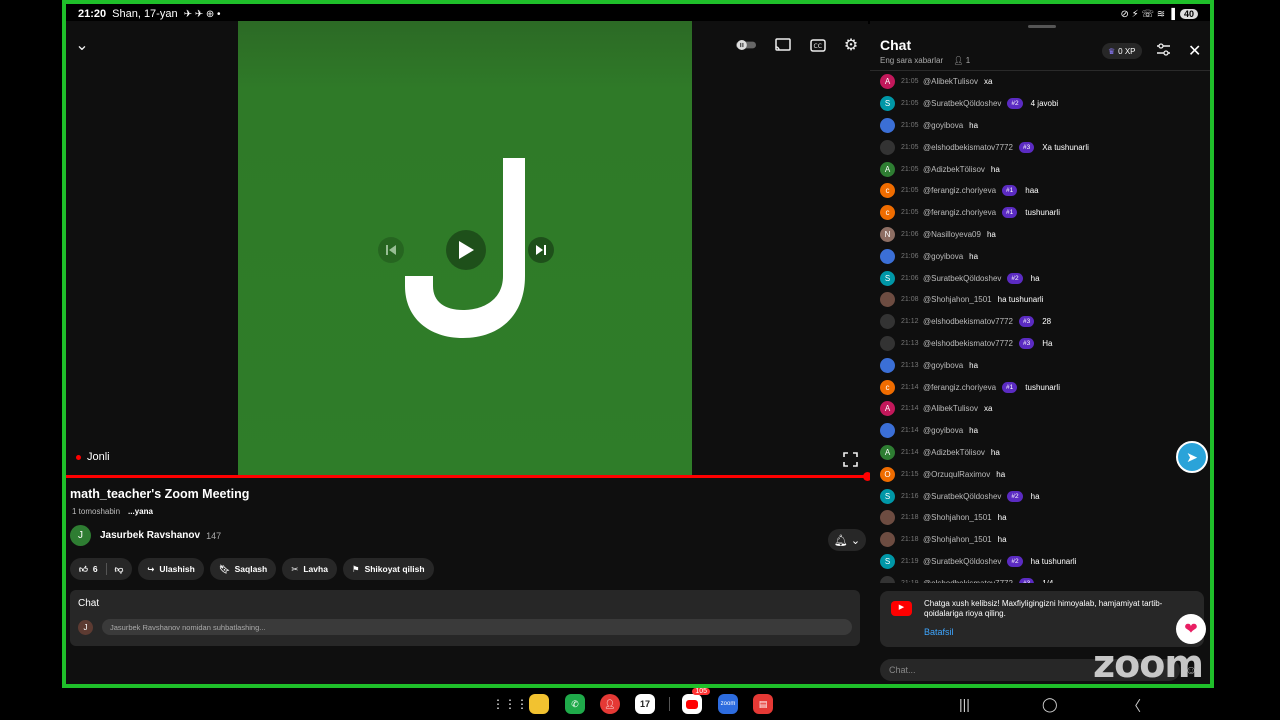 This screenshot has width=1280, height=720. What do you see at coordinates (1040, 496) in the screenshot?
I see `chat-message: S 21:16 @SuratbekQöldoshev #2 ha` at bounding box center [1040, 496].